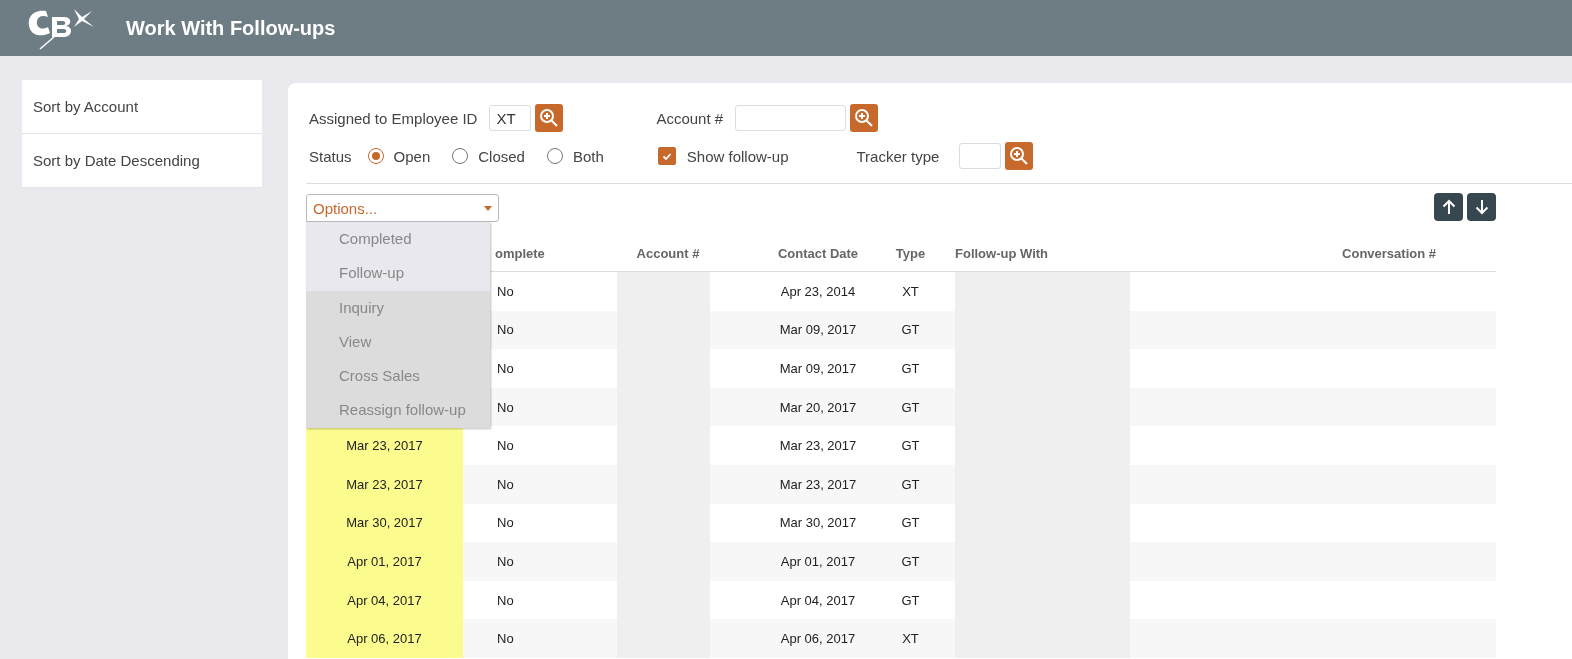  What do you see at coordinates (818, 523) in the screenshot?
I see `table-cell-text: Mar 30, 2017` at bounding box center [818, 523].